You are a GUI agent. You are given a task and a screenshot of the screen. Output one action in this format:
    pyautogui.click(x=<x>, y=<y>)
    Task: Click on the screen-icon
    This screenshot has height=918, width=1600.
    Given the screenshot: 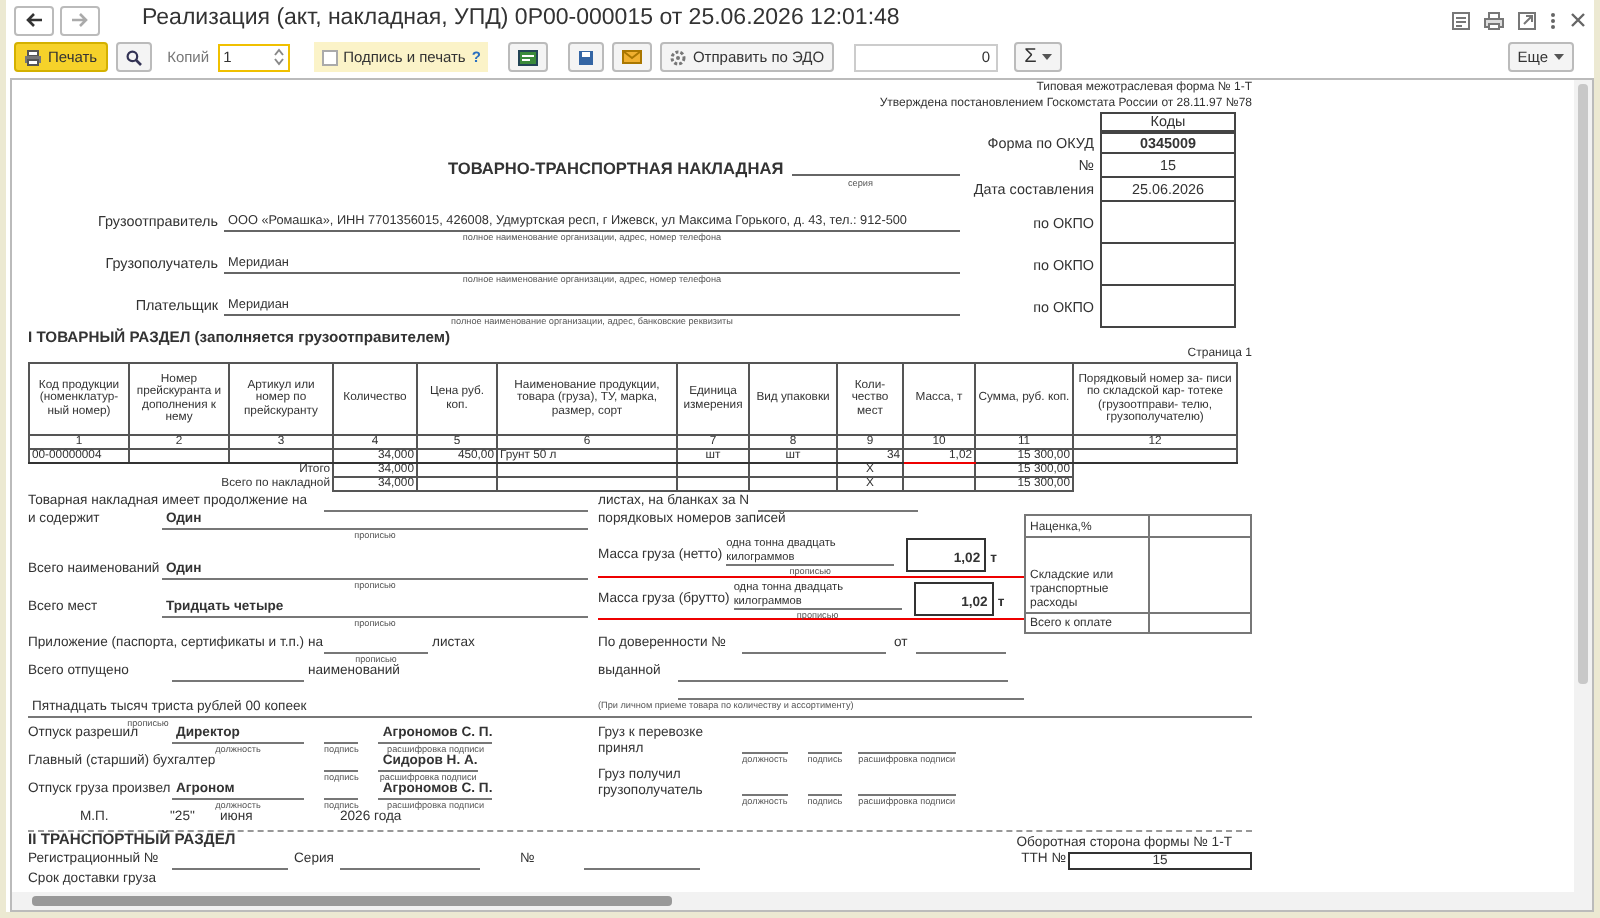 What is the action you would take?
    pyautogui.click(x=528, y=57)
    